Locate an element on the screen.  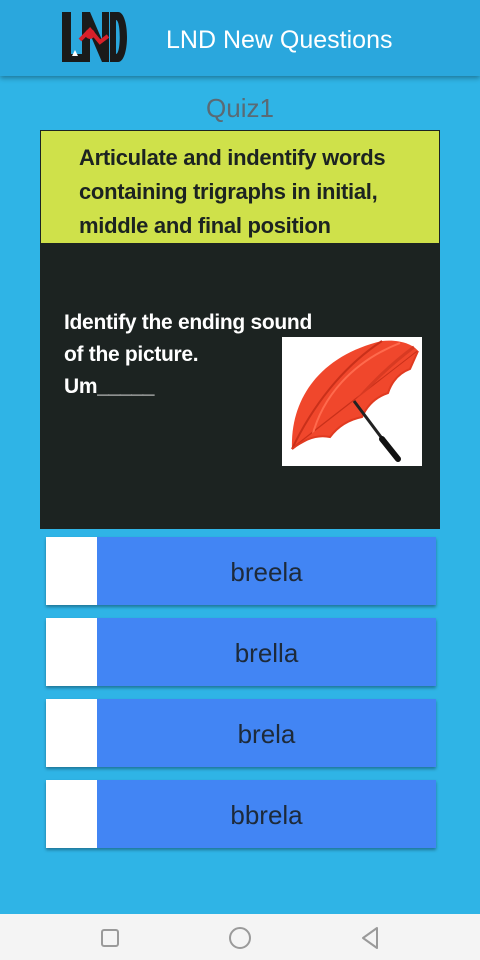
lnd-logo is located at coordinates (94, 37).